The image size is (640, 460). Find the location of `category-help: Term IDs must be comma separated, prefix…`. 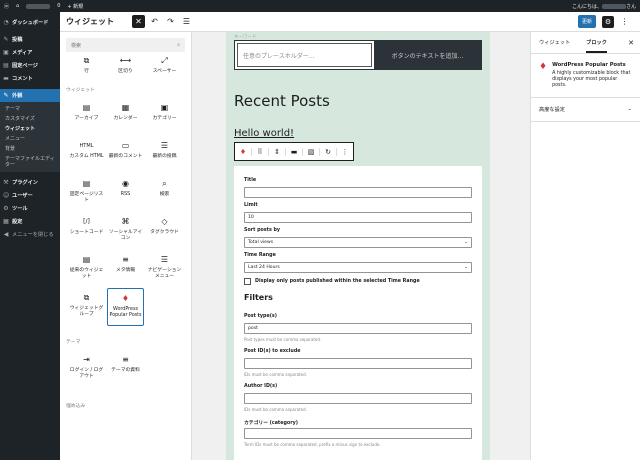

category-help: Term IDs must be comma separated, prefix… is located at coordinates (312, 444).